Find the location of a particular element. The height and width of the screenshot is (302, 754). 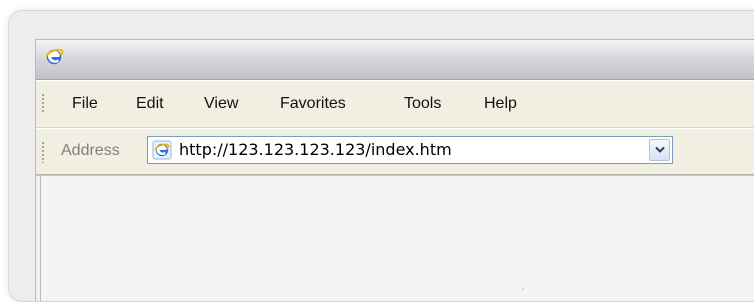

internet-explorer-page-icon is located at coordinates (162, 150).